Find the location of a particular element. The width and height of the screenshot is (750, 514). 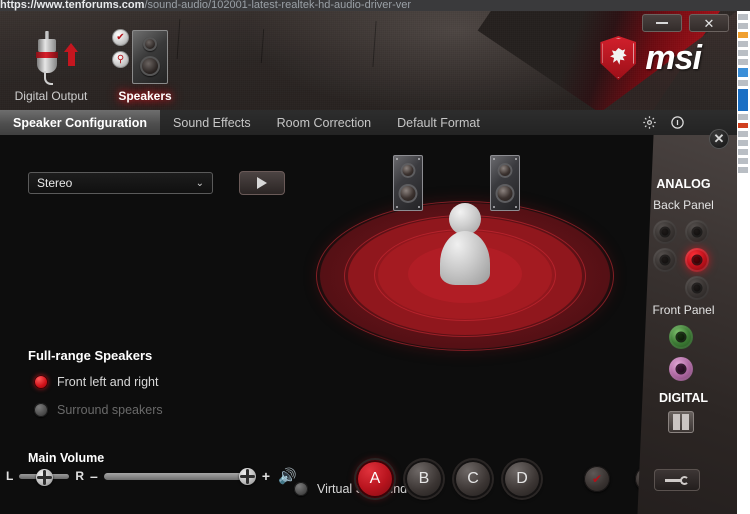

balance-slider-knob is located at coordinates (45, 477).